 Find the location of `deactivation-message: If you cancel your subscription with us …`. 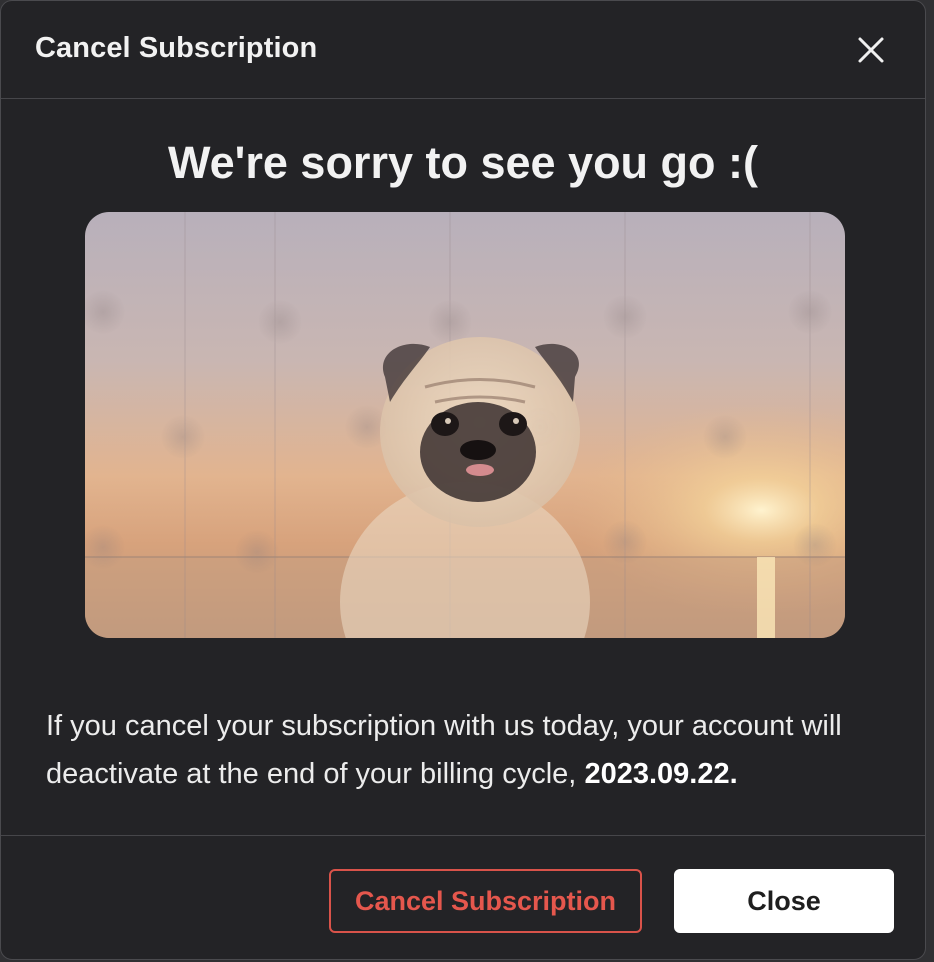

deactivation-message: If you cancel your subscription with us … is located at coordinates (471, 750).